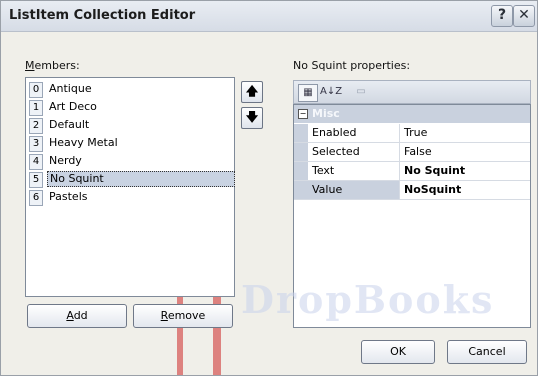 This screenshot has width=538, height=376. Describe the element at coordinates (129, 107) in the screenshot. I see `list-item: 1 Art Deco` at that location.